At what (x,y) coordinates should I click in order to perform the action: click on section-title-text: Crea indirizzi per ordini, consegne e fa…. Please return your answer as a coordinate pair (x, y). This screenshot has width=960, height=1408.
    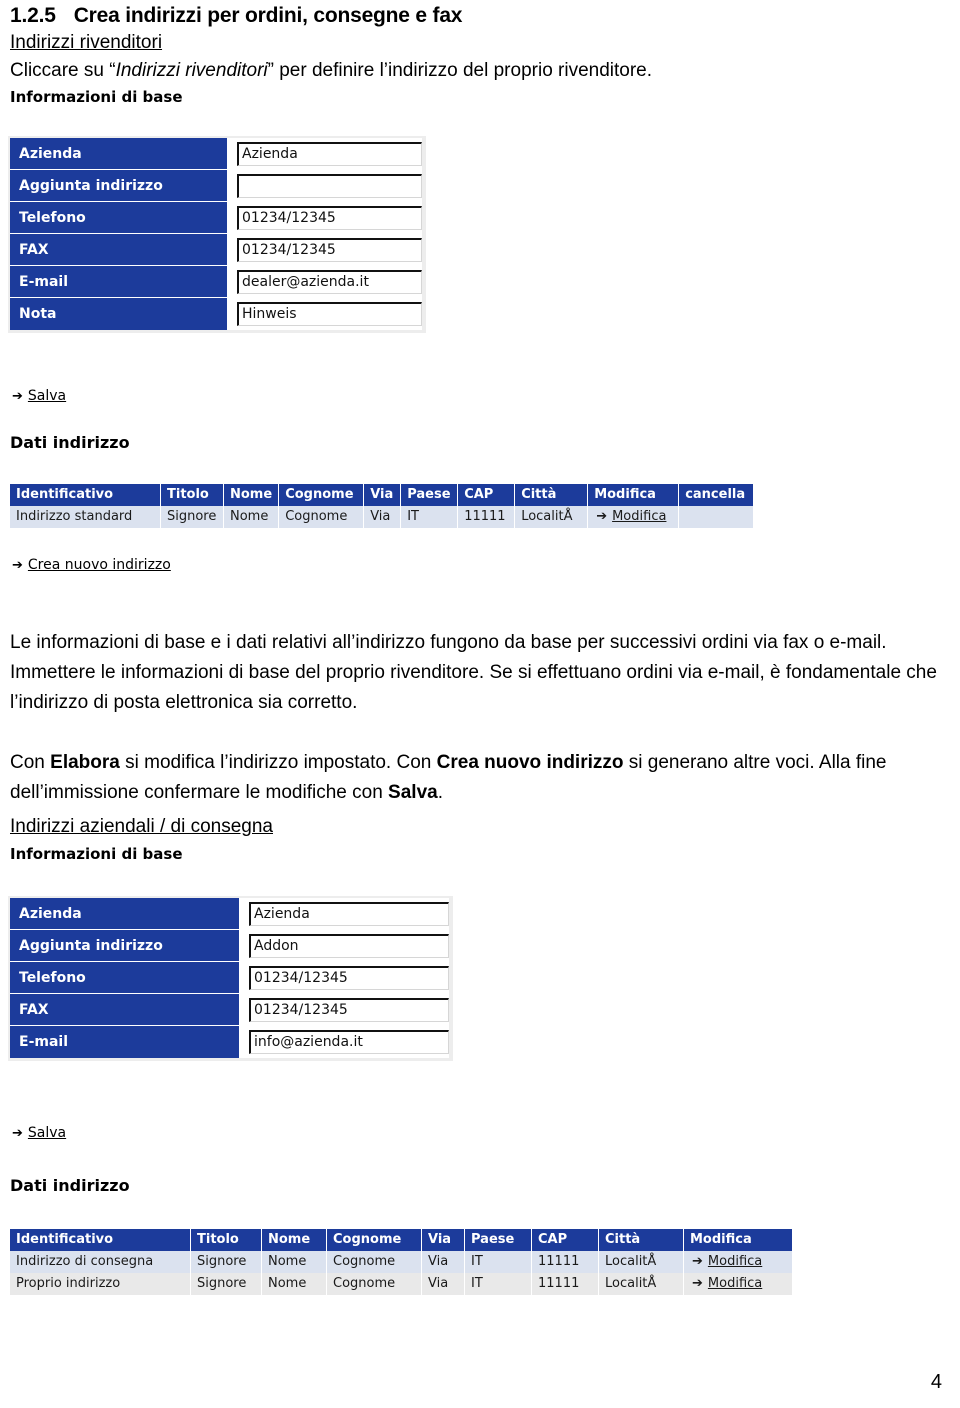
    Looking at the image, I should click on (268, 15).